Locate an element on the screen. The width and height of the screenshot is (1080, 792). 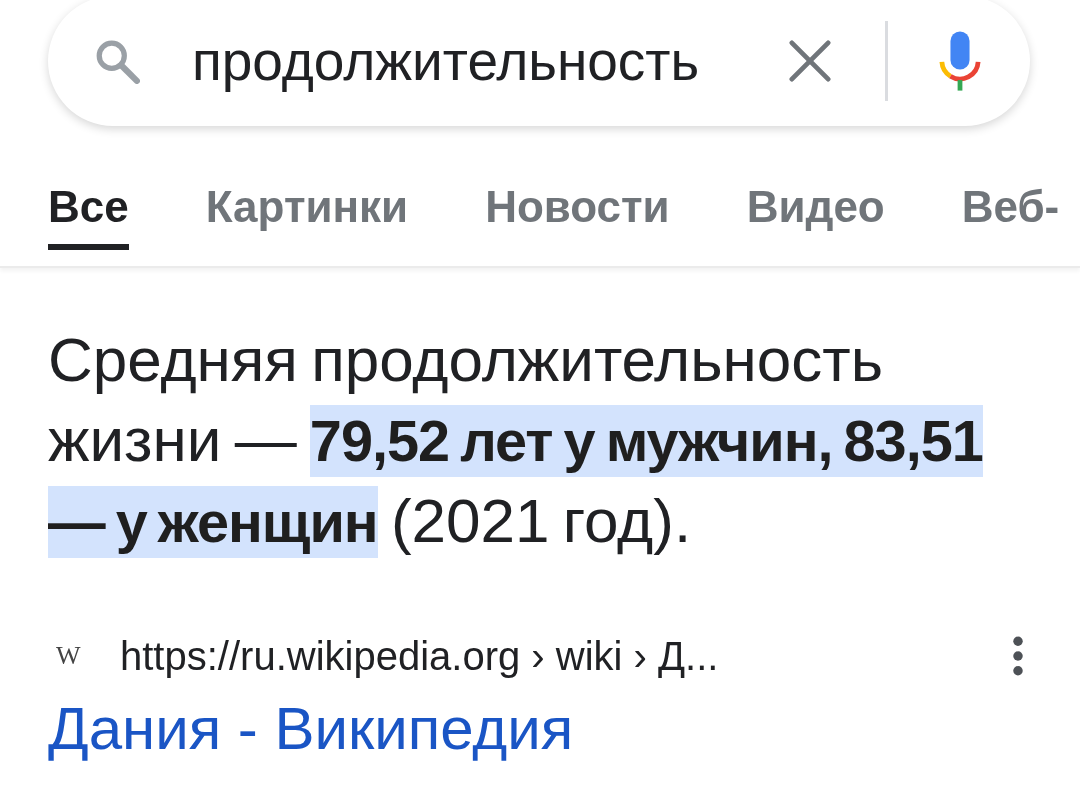
search-icon is located at coordinates (117, 61).